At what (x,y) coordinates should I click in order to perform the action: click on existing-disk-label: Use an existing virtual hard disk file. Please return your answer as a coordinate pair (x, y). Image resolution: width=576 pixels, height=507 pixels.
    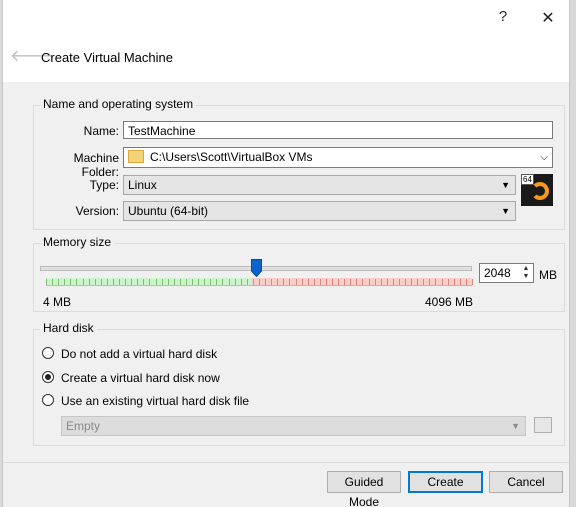
    Looking at the image, I should click on (155, 401).